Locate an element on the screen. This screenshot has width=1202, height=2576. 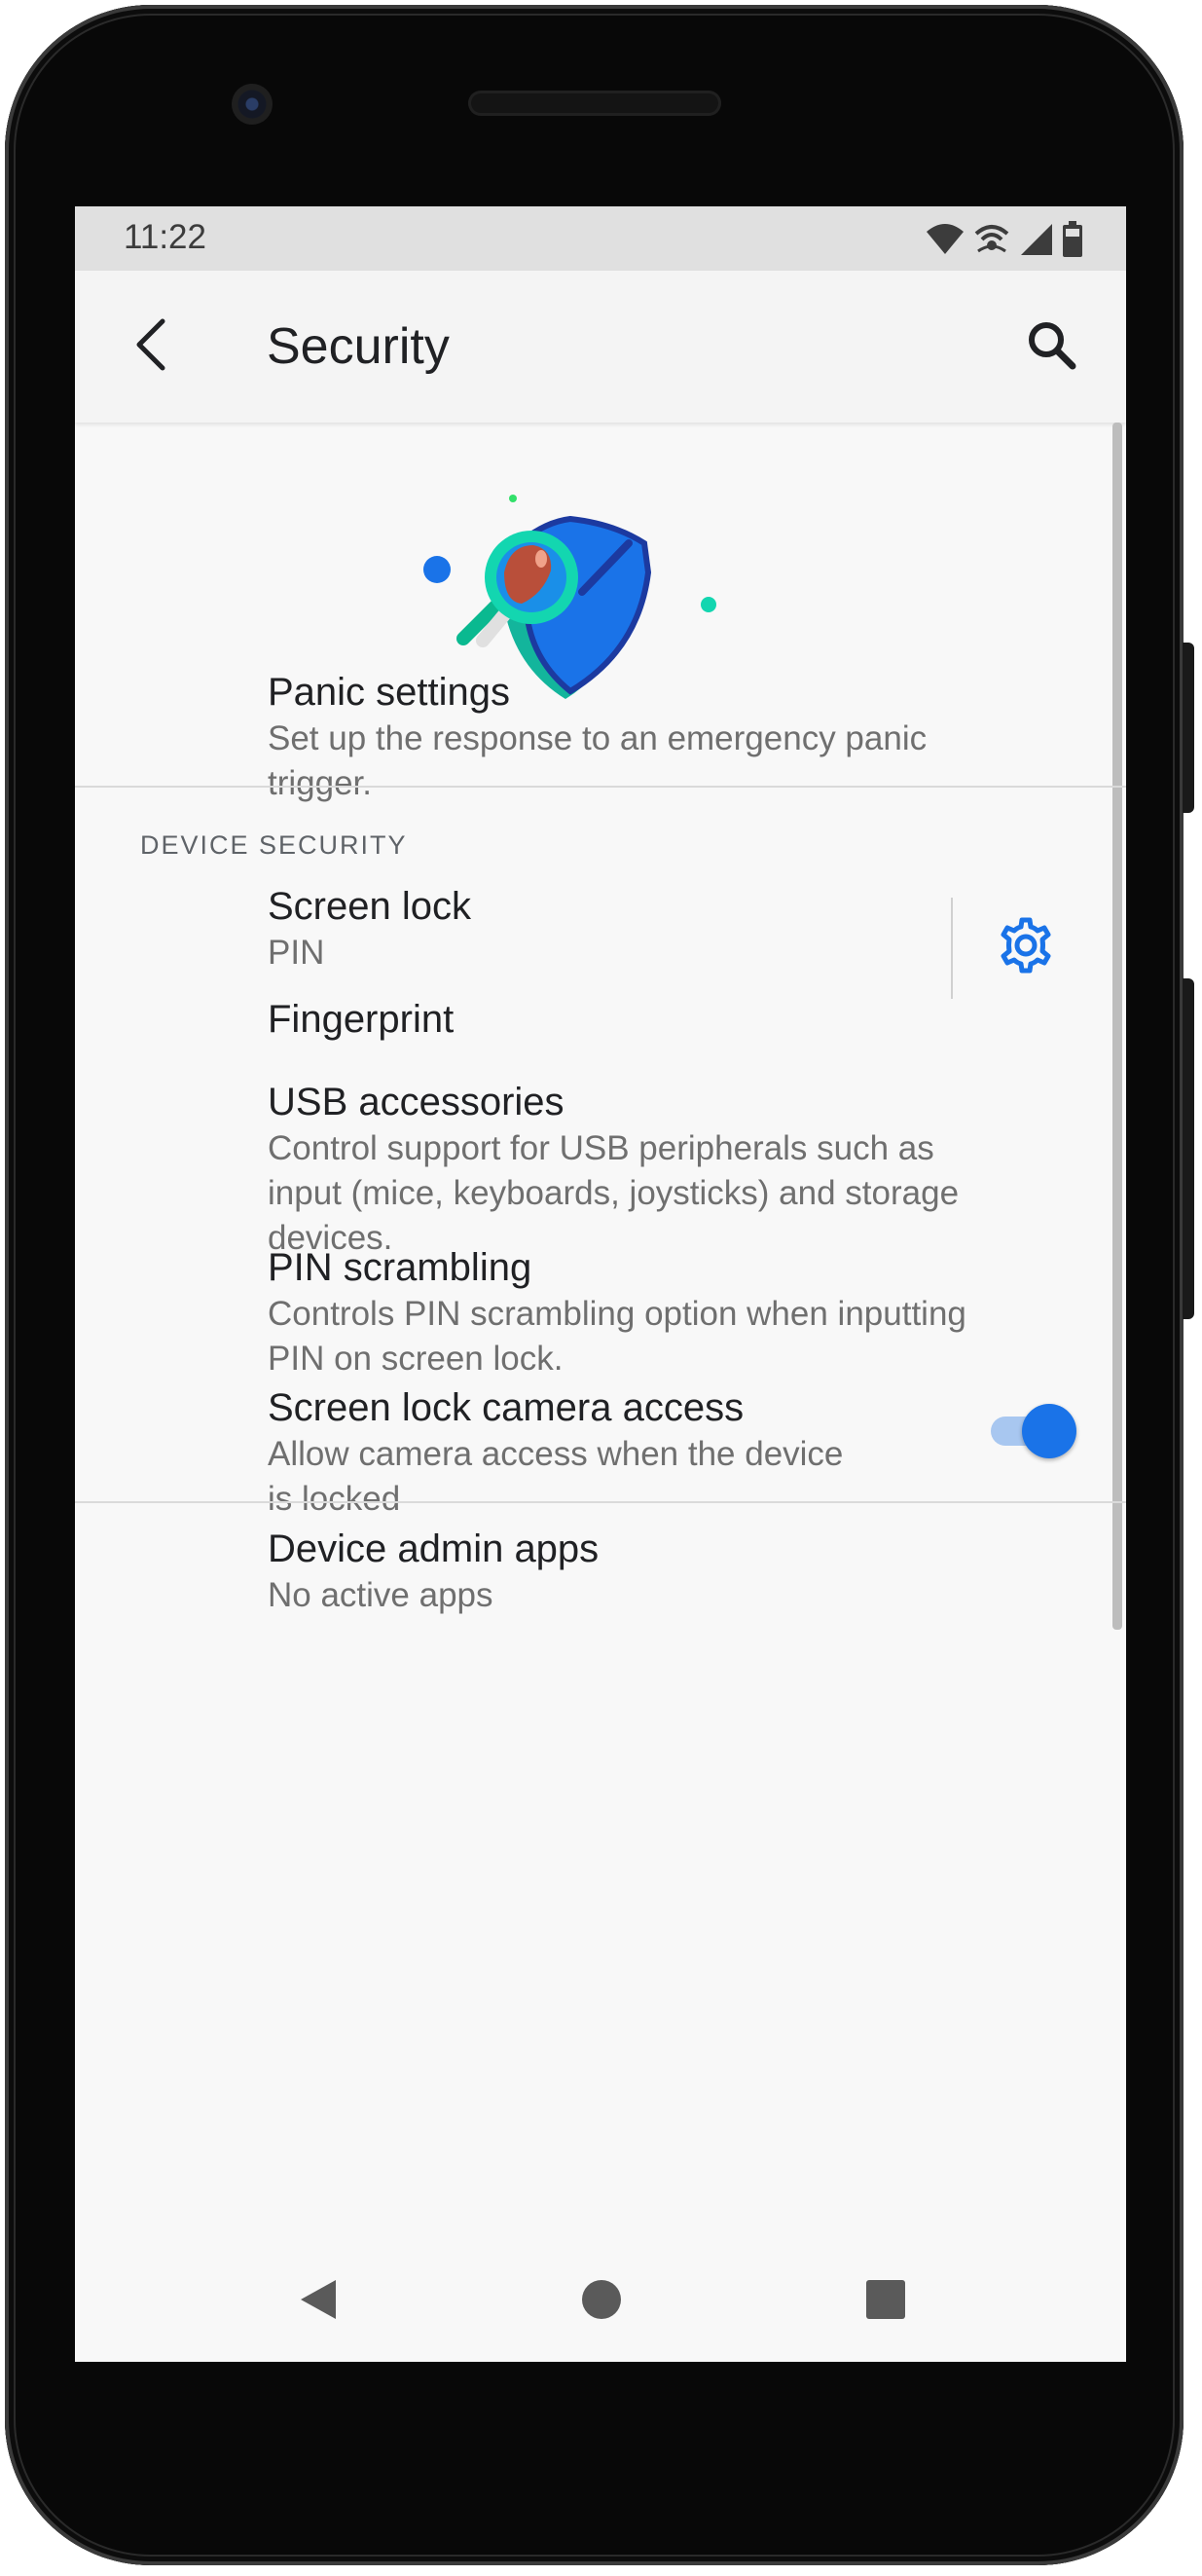
nav-recents-button is located at coordinates (886, 2301).